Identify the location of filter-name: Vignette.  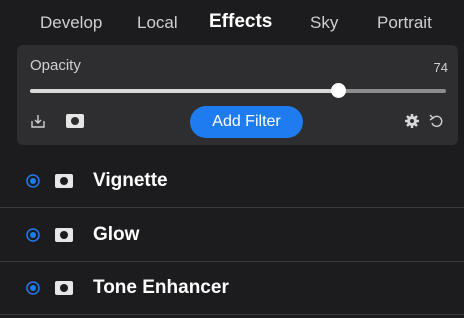
(130, 180).